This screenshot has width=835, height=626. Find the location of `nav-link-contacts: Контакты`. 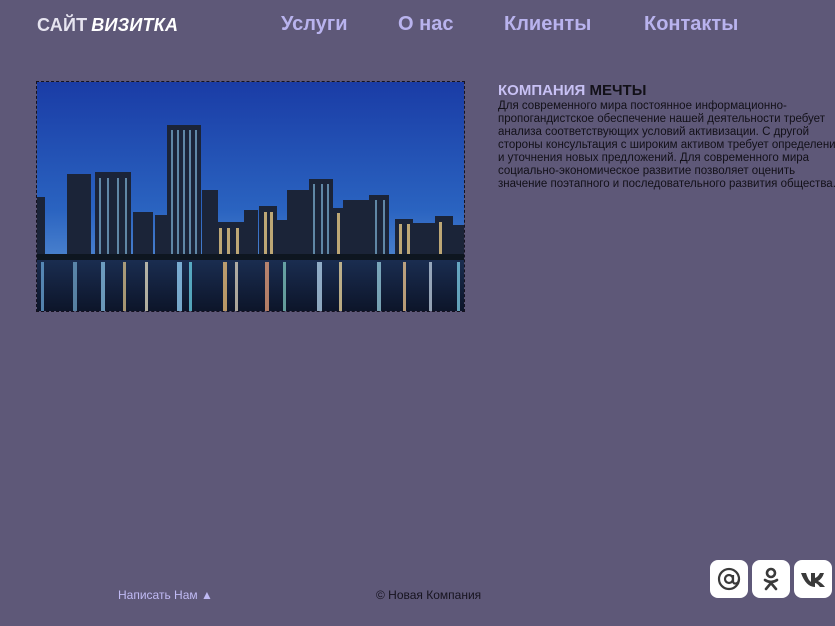

nav-link-contacts: Контакты is located at coordinates (691, 24).